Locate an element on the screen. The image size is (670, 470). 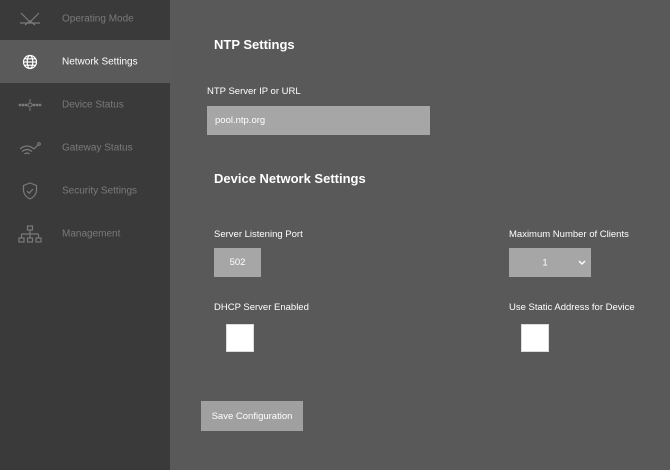
sidebar-item-security-settings: Security Settings is located at coordinates (85, 190).